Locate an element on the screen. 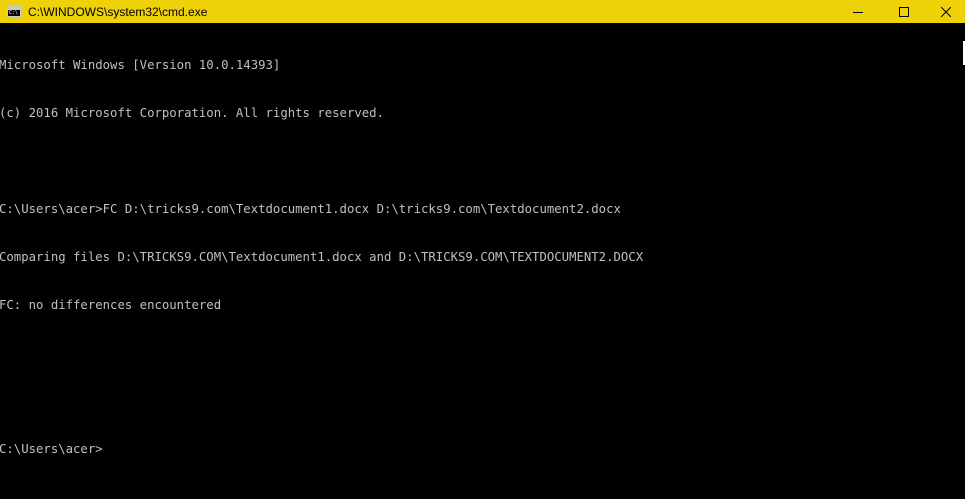  maximize-button is located at coordinates (904, 11).